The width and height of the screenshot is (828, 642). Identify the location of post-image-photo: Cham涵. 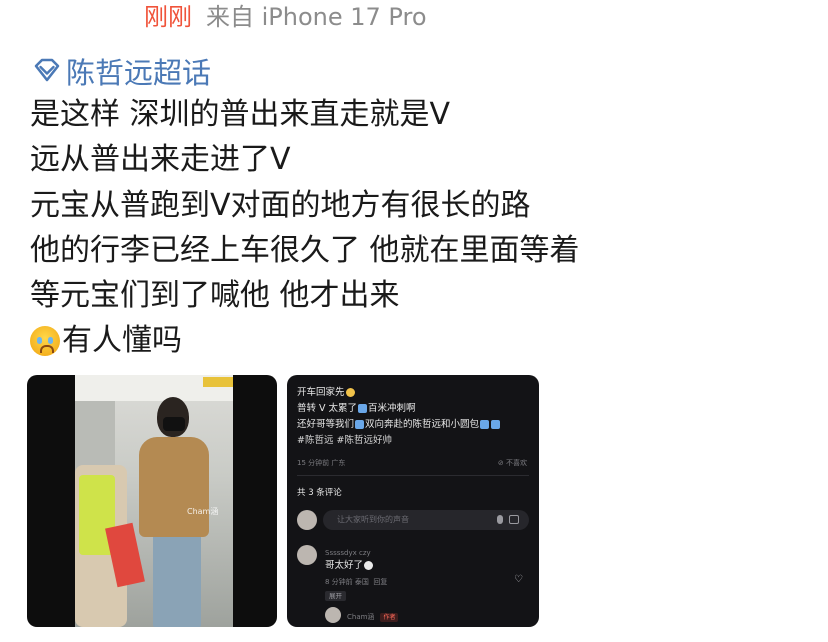
(152, 501).